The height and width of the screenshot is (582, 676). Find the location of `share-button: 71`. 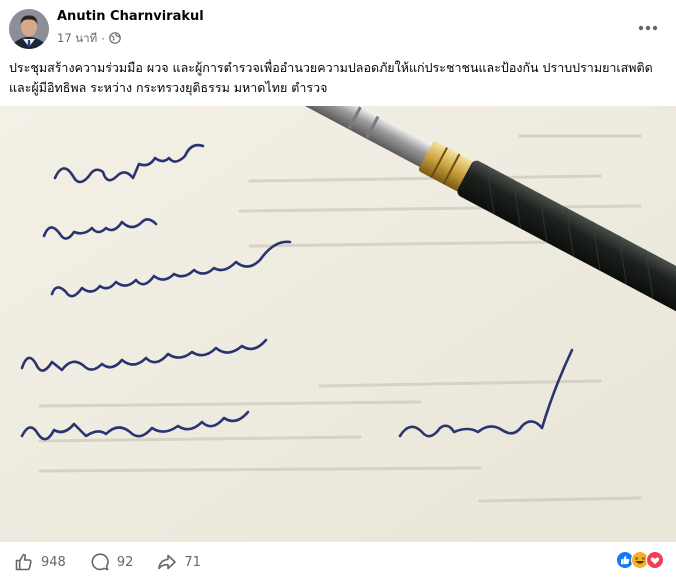

share-button: 71 is located at coordinates (179, 562).